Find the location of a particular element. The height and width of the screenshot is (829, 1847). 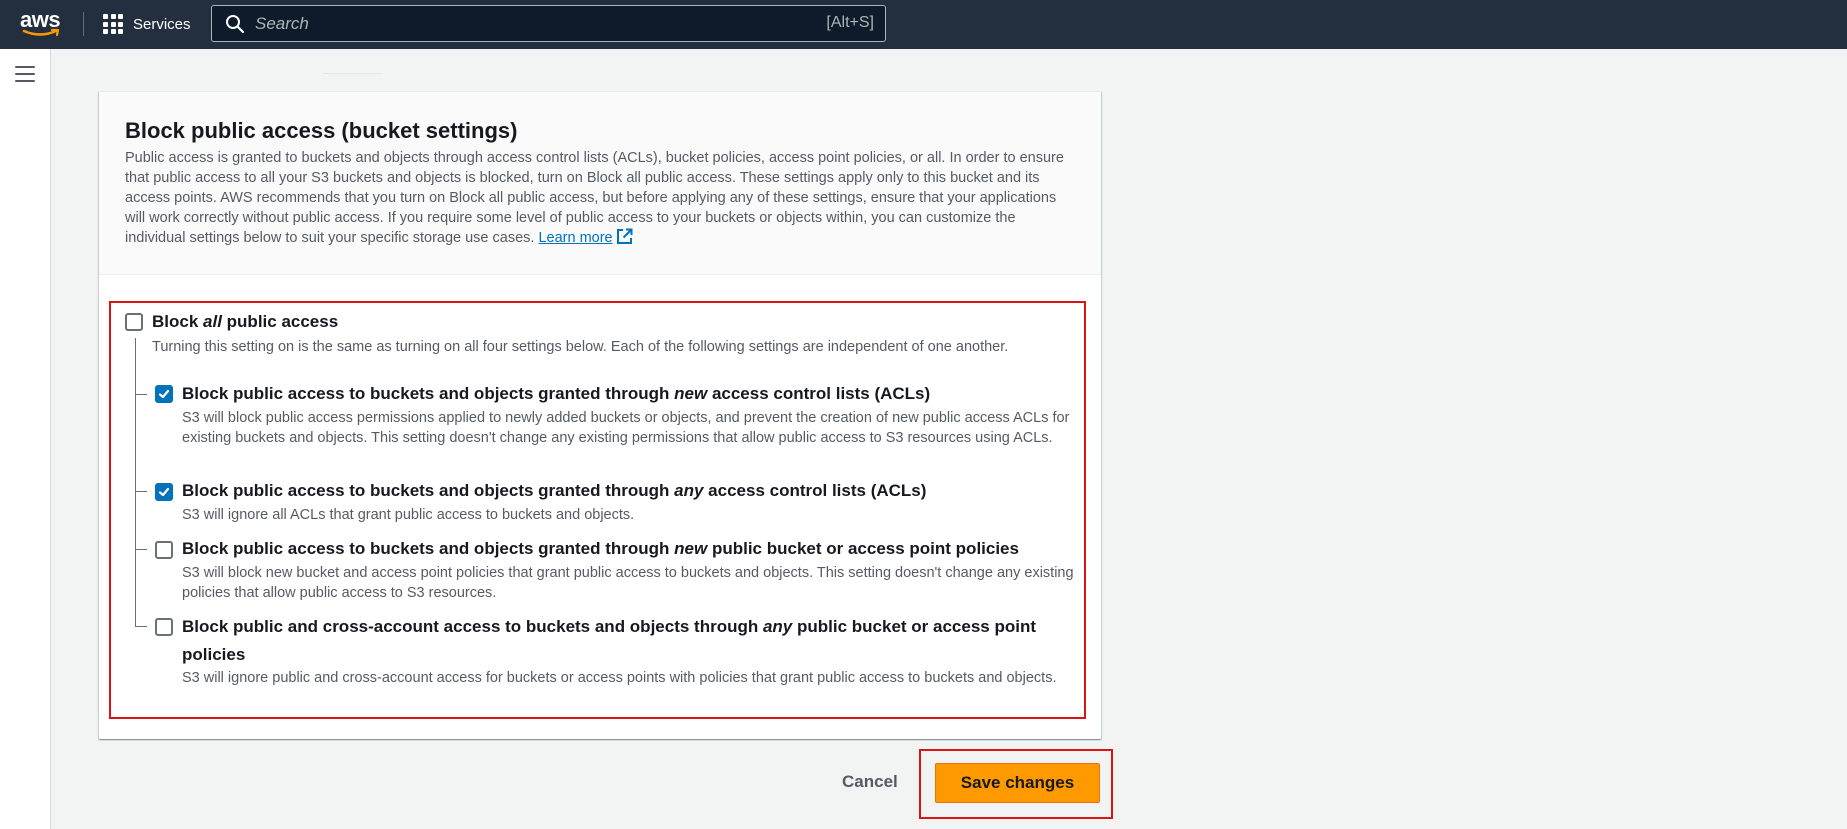

nav-divider is located at coordinates (83, 24).